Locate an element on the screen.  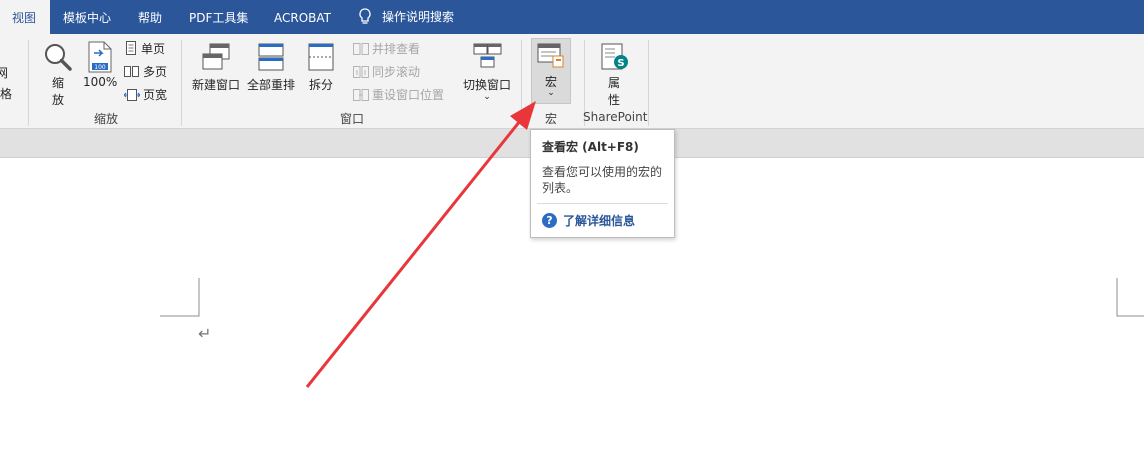
learn-more-label: 了解详细信息 is located at coordinates (599, 221).